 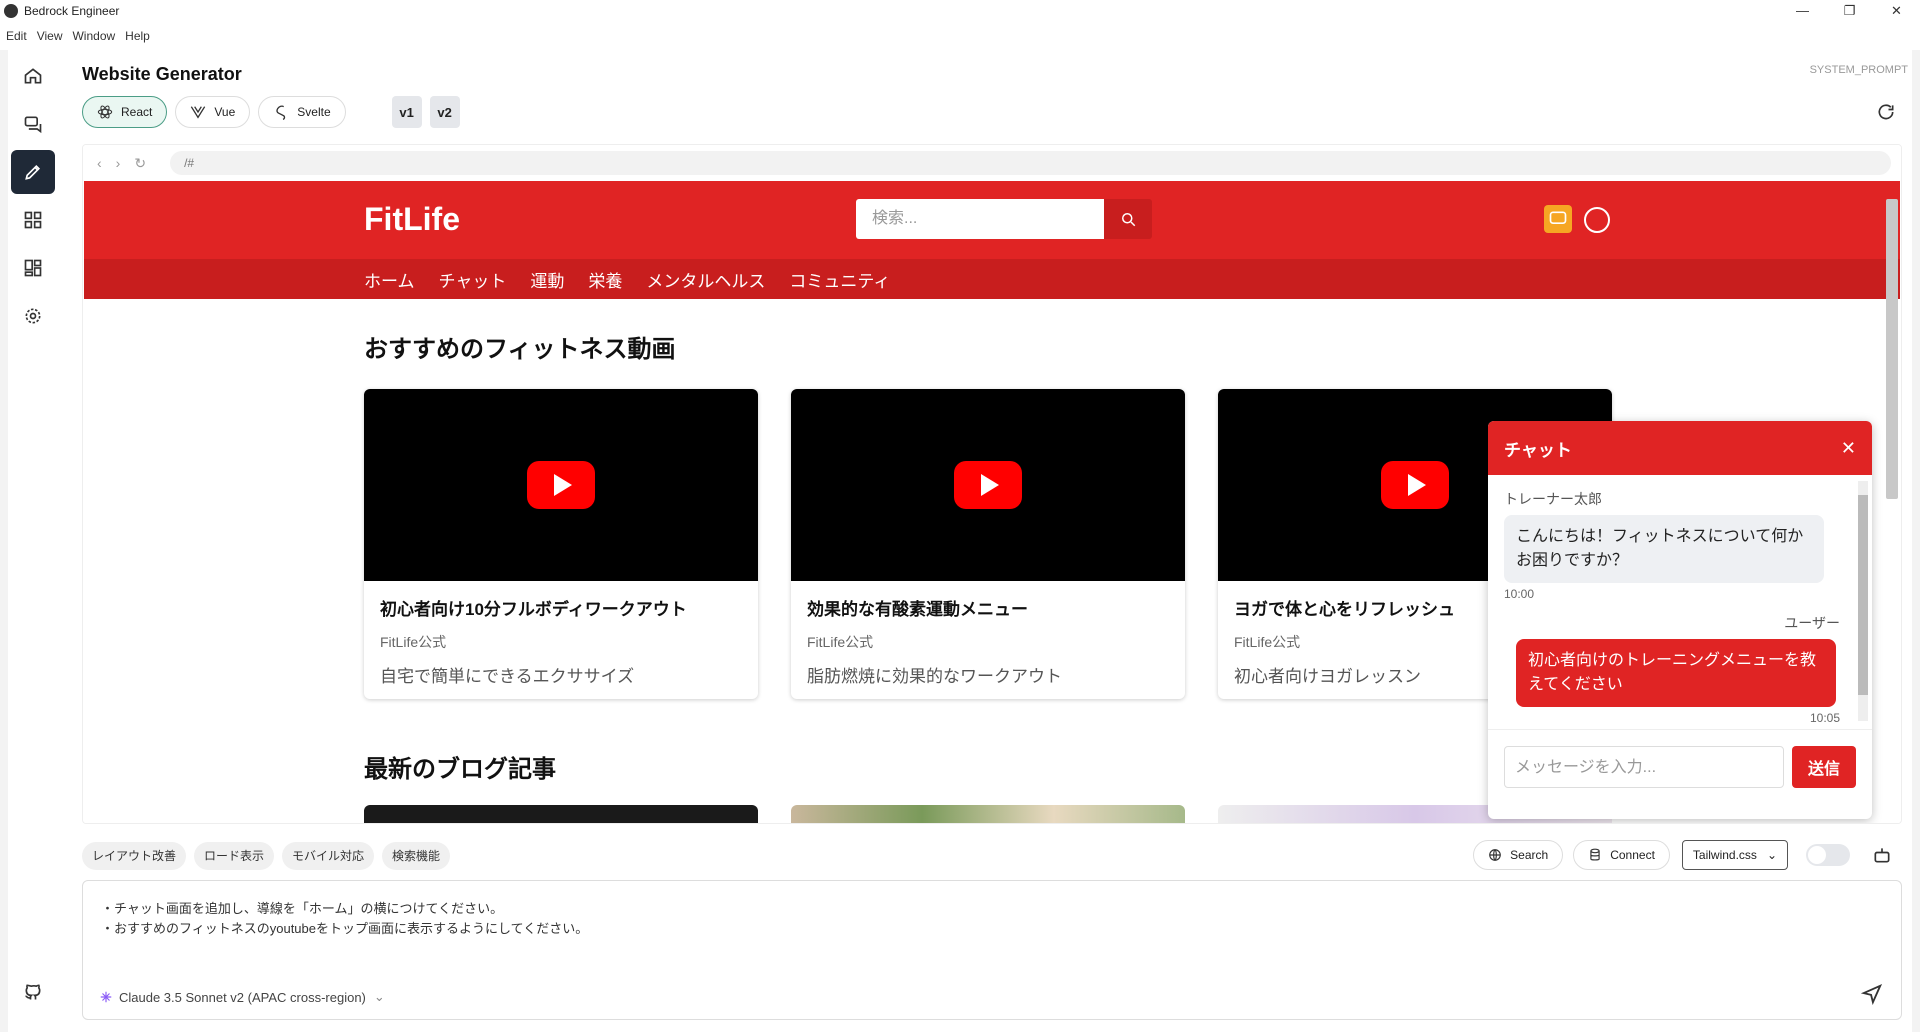 I want to click on search-toggle-button: Search, so click(x=1518, y=855).